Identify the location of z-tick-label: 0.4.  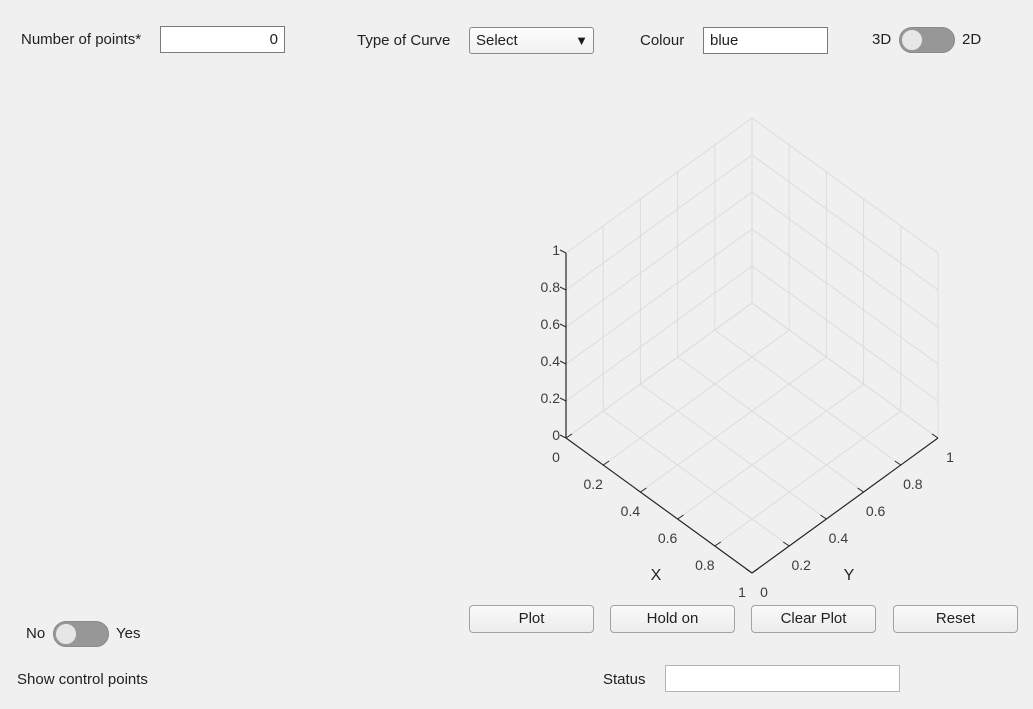
(551, 361).